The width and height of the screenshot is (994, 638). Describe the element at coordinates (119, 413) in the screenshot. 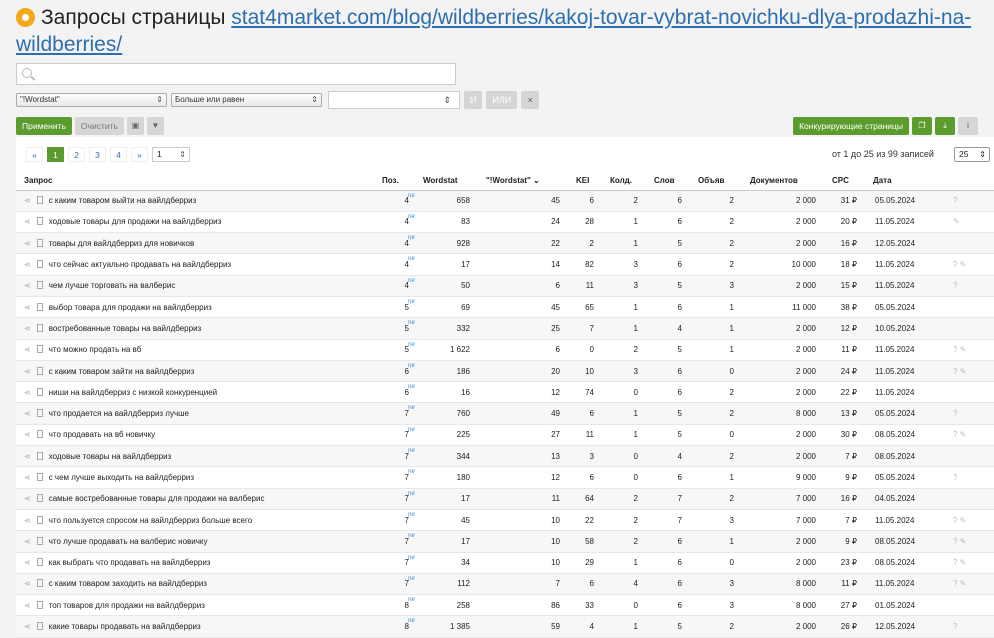

I see `query-text: что продается на вайлдберриз лучше` at that location.